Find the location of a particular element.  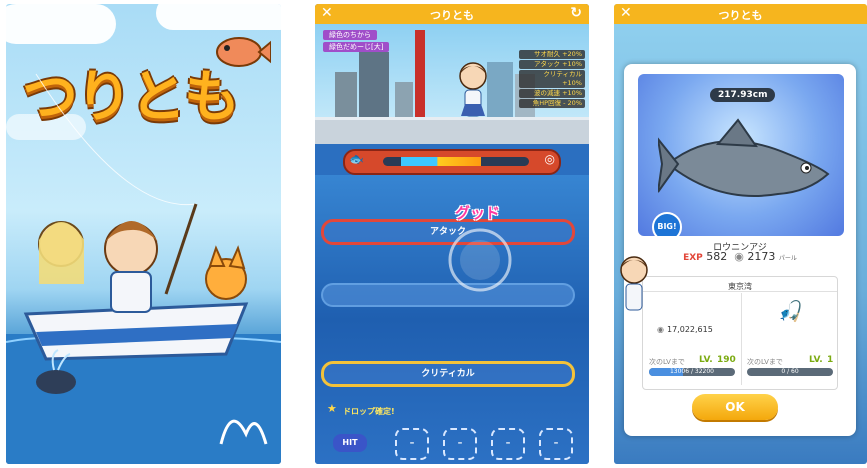

stat-fish-hp-recovery: 魚HP回復 - 20% is located at coordinates (552, 103).